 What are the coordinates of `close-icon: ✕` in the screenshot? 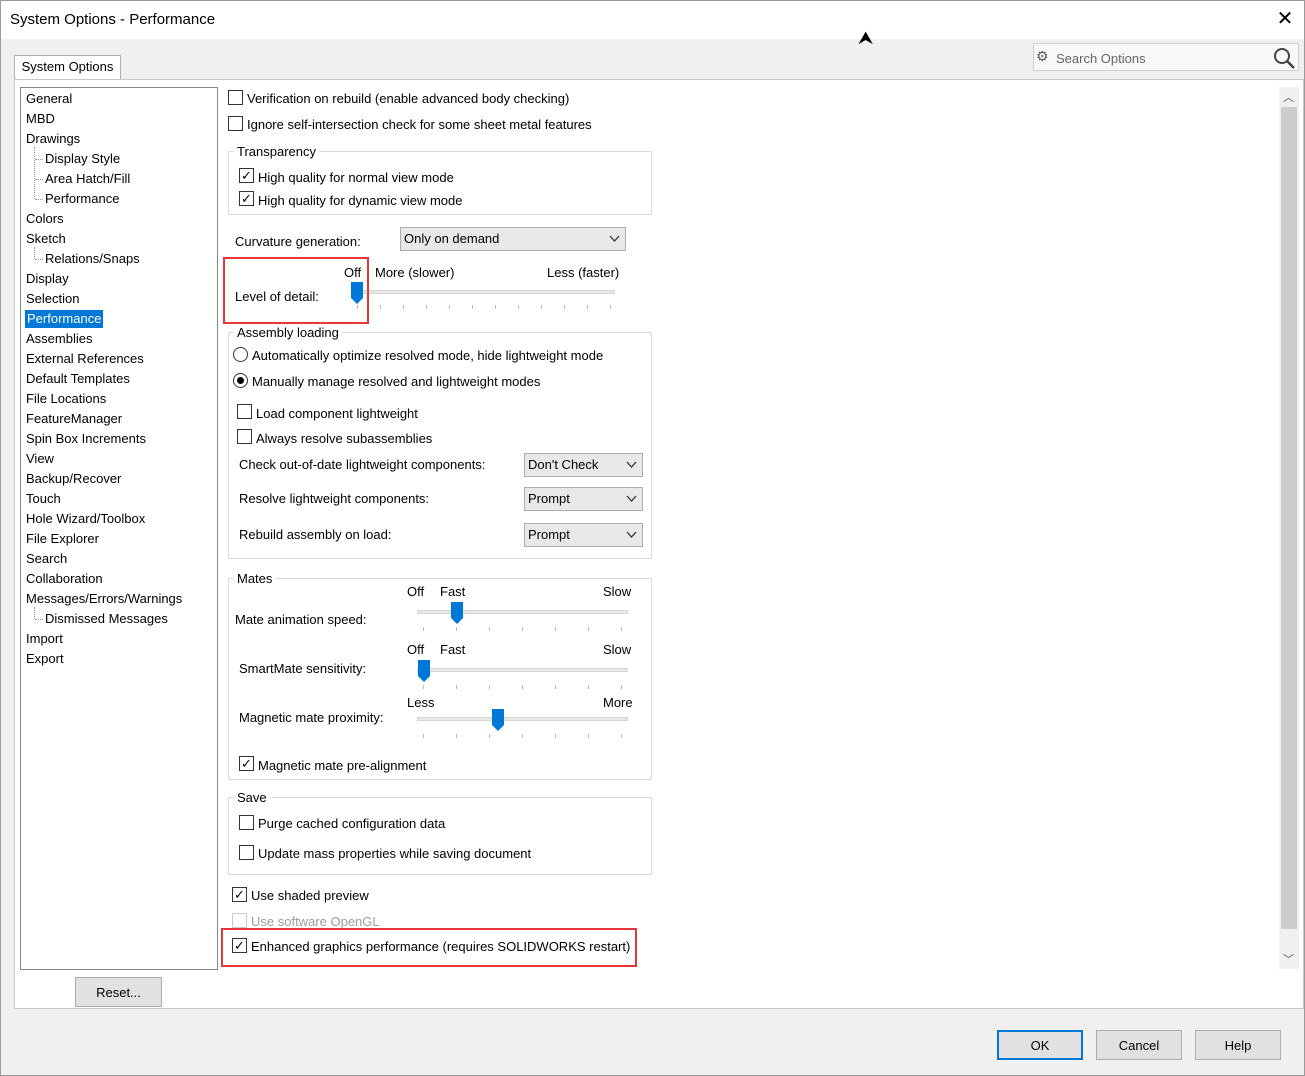 It's located at (1285, 19).